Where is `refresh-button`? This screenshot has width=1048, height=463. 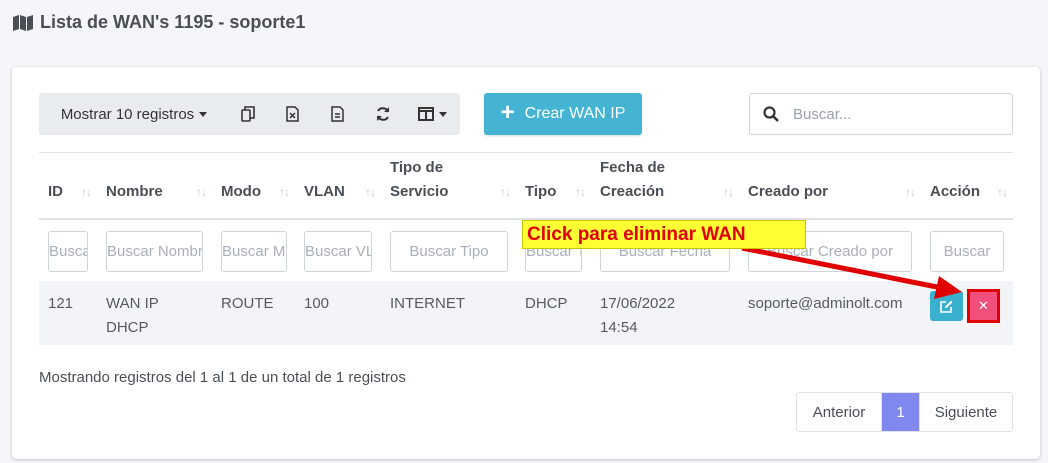
refresh-button is located at coordinates (382, 114).